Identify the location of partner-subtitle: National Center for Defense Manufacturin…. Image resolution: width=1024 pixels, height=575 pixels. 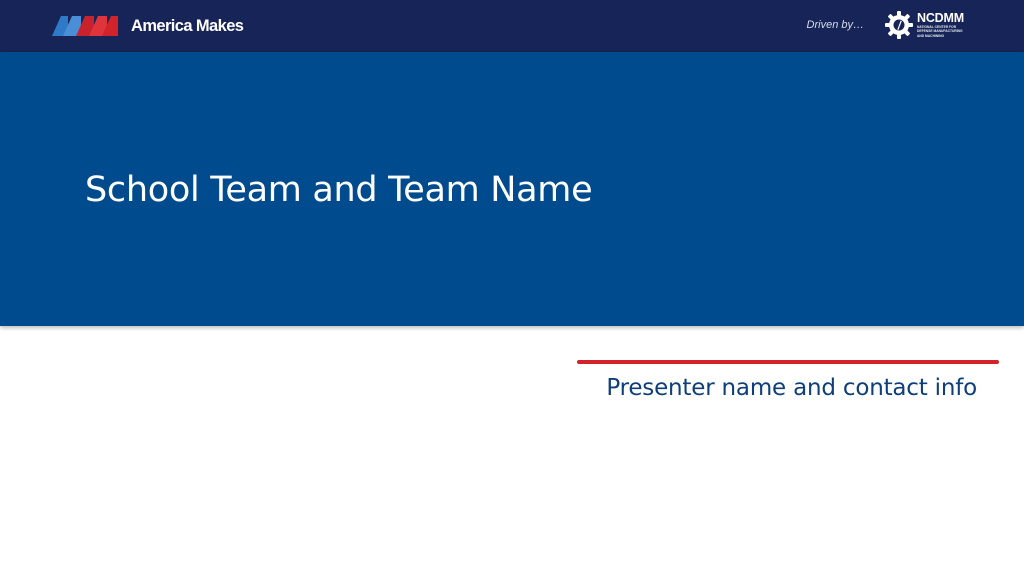
(940, 31).